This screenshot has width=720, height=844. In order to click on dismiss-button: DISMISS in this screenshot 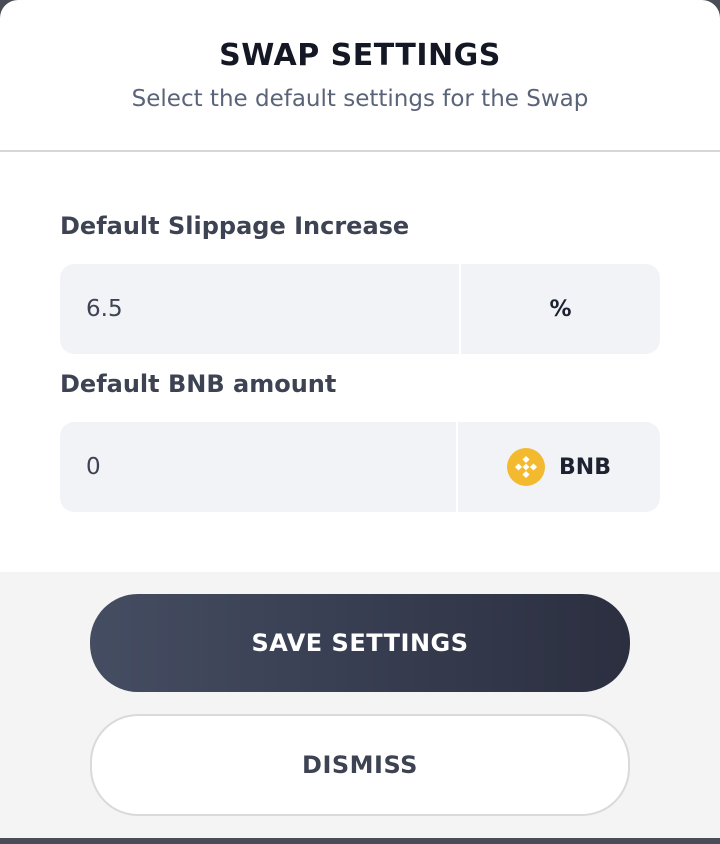, I will do `click(360, 765)`.